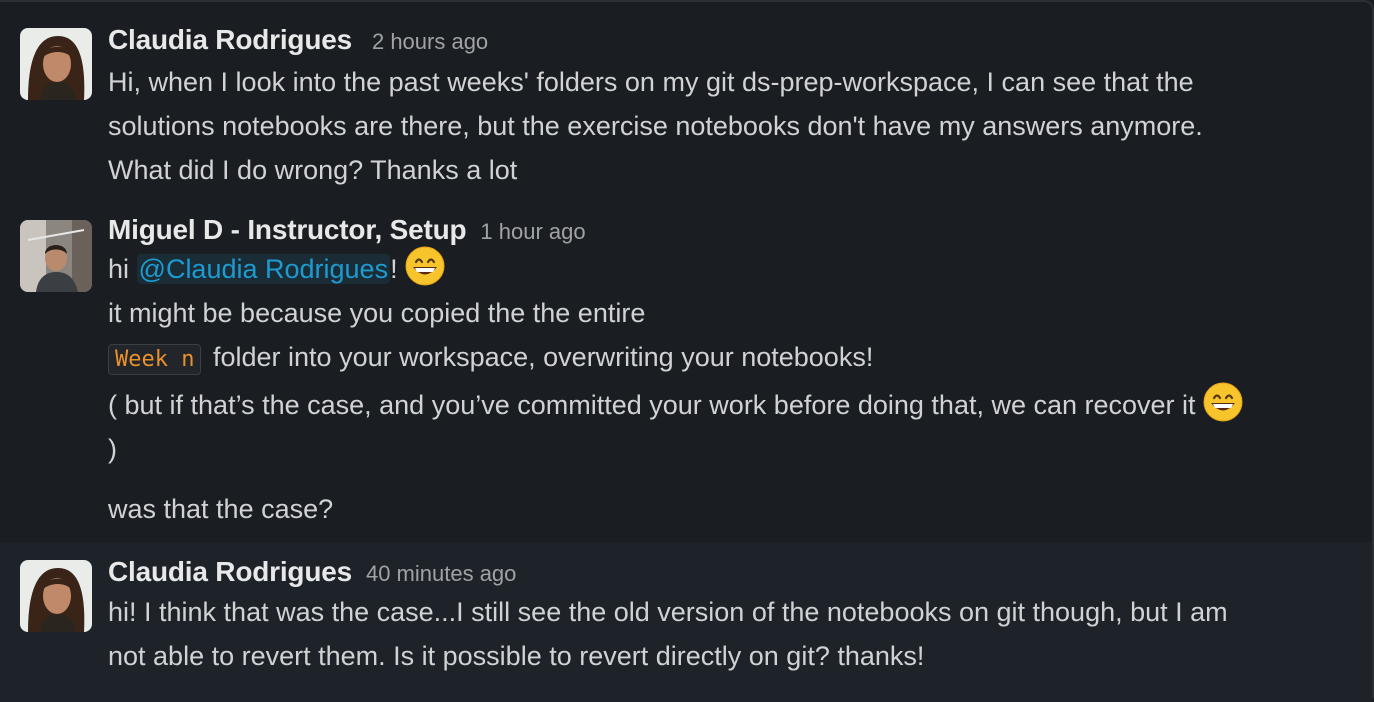 This screenshot has width=1374, height=702. Describe the element at coordinates (263, 269) in the screenshot. I see `user-mention: @Claudia Rodrigues` at that location.